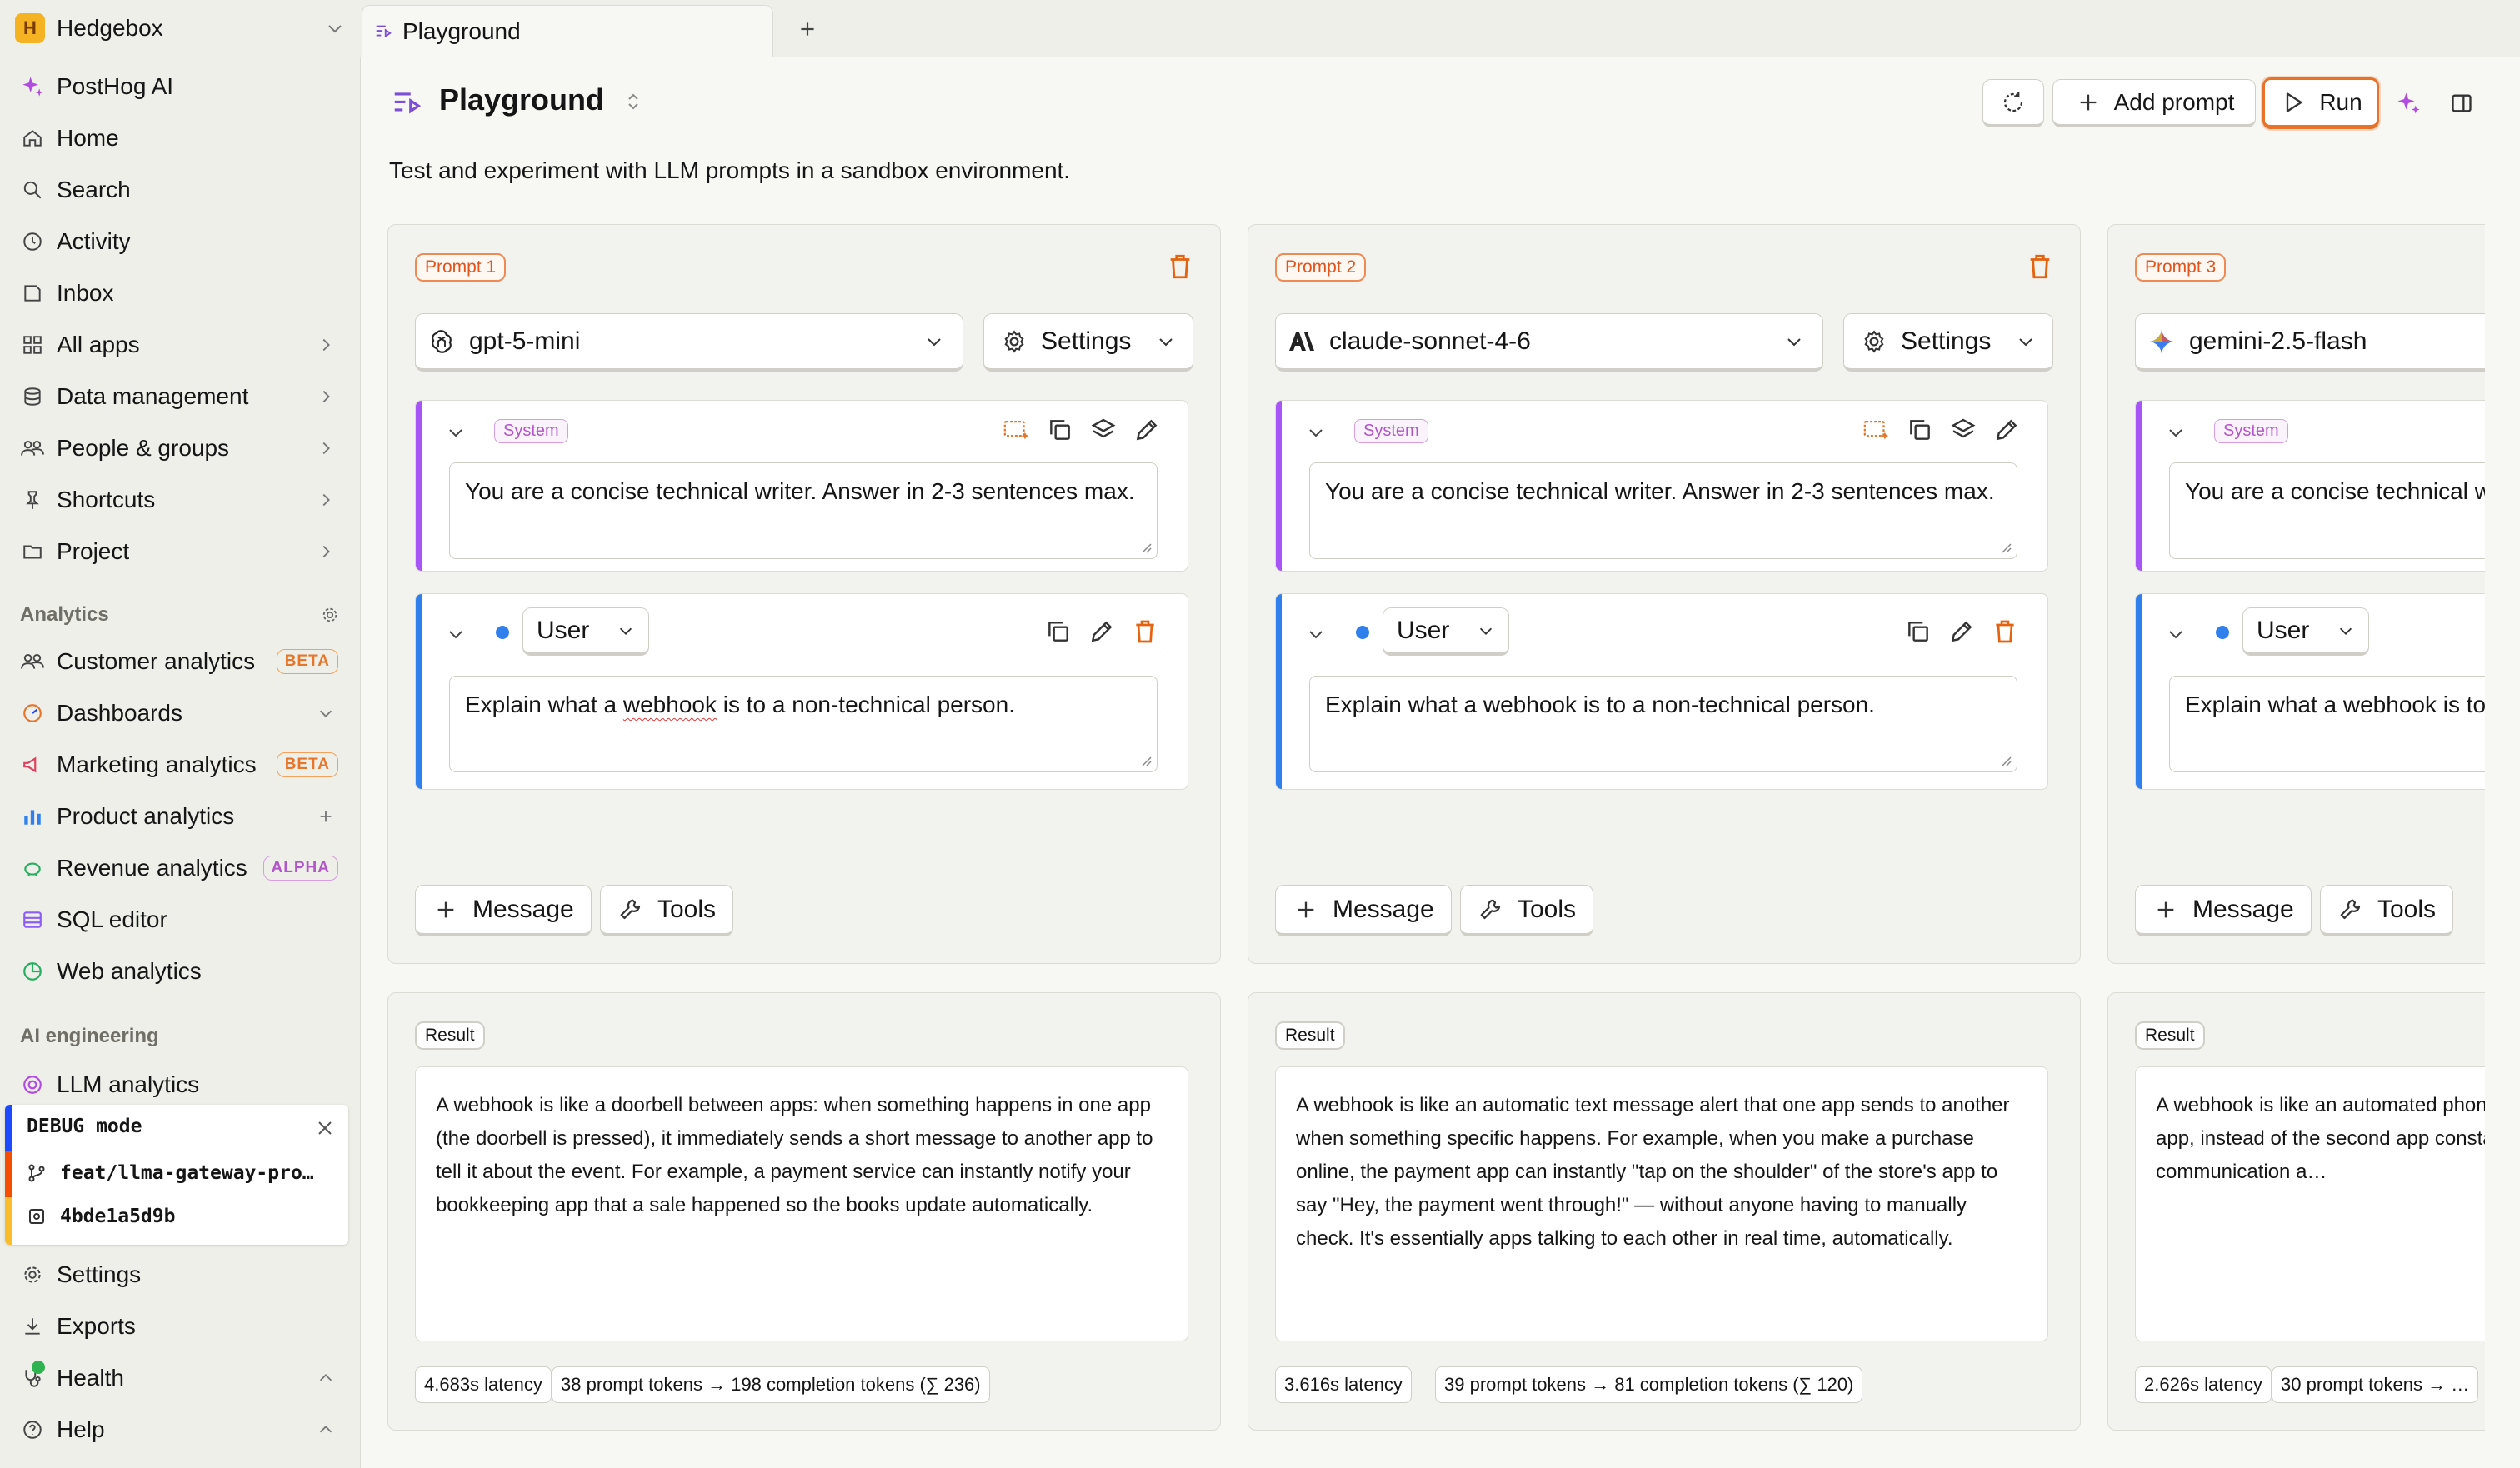  I want to click on gear-icon, so click(330, 615).